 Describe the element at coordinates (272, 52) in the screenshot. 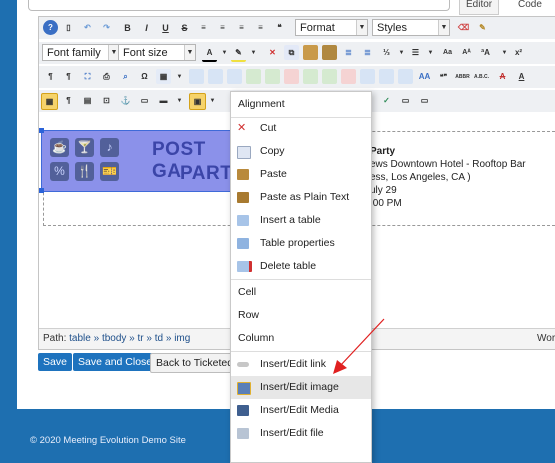

I see `cut-icon: ✕` at that location.